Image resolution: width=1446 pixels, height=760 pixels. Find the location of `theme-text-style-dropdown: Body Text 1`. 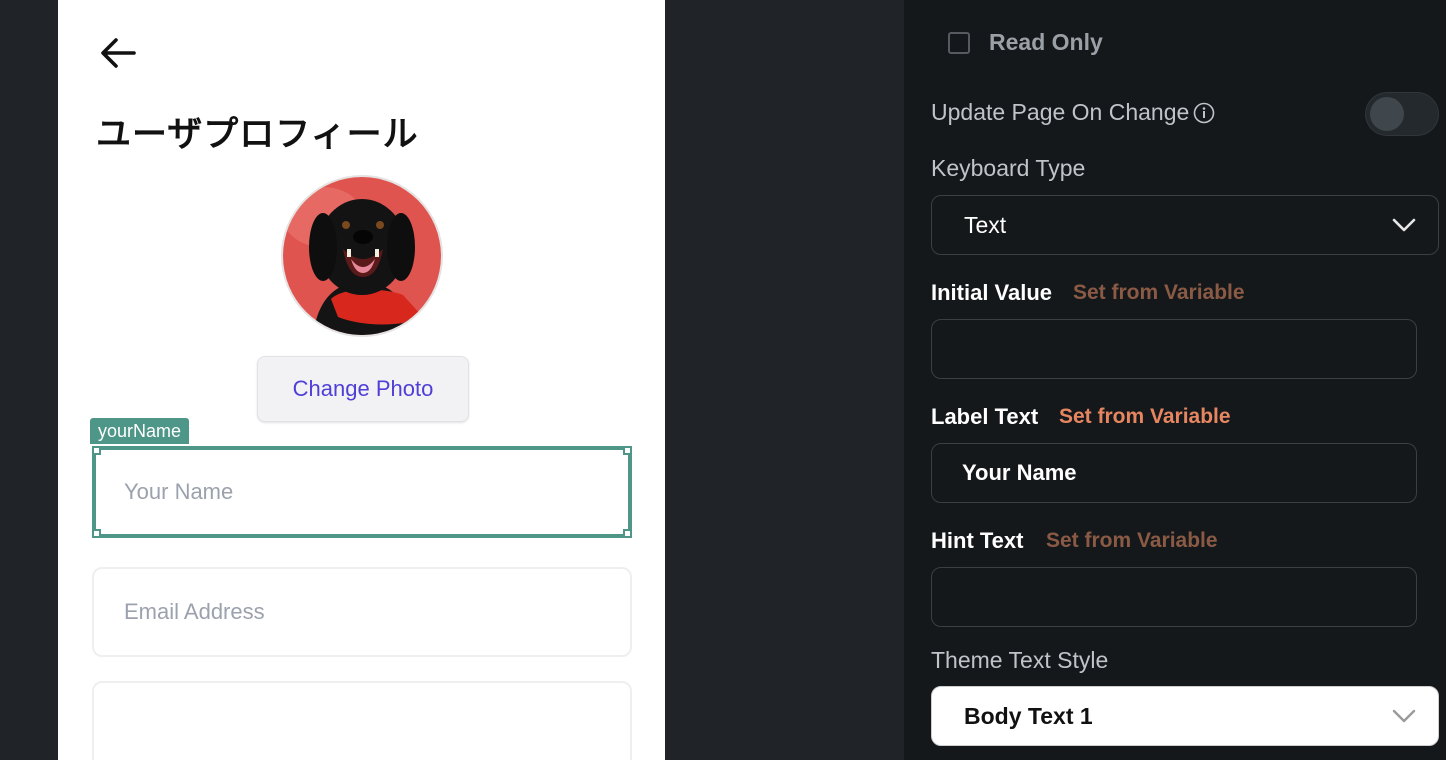

theme-text-style-dropdown: Body Text 1 is located at coordinates (1185, 716).